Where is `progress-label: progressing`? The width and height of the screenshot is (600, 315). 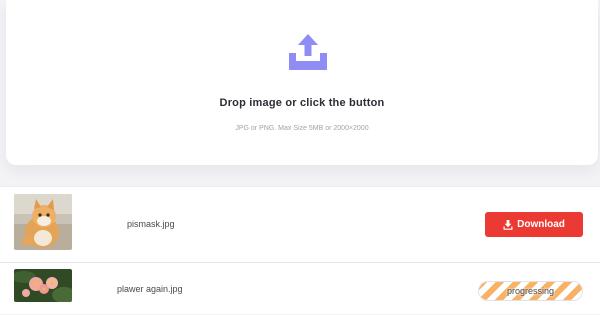
progress-label: progressing is located at coordinates (530, 291).